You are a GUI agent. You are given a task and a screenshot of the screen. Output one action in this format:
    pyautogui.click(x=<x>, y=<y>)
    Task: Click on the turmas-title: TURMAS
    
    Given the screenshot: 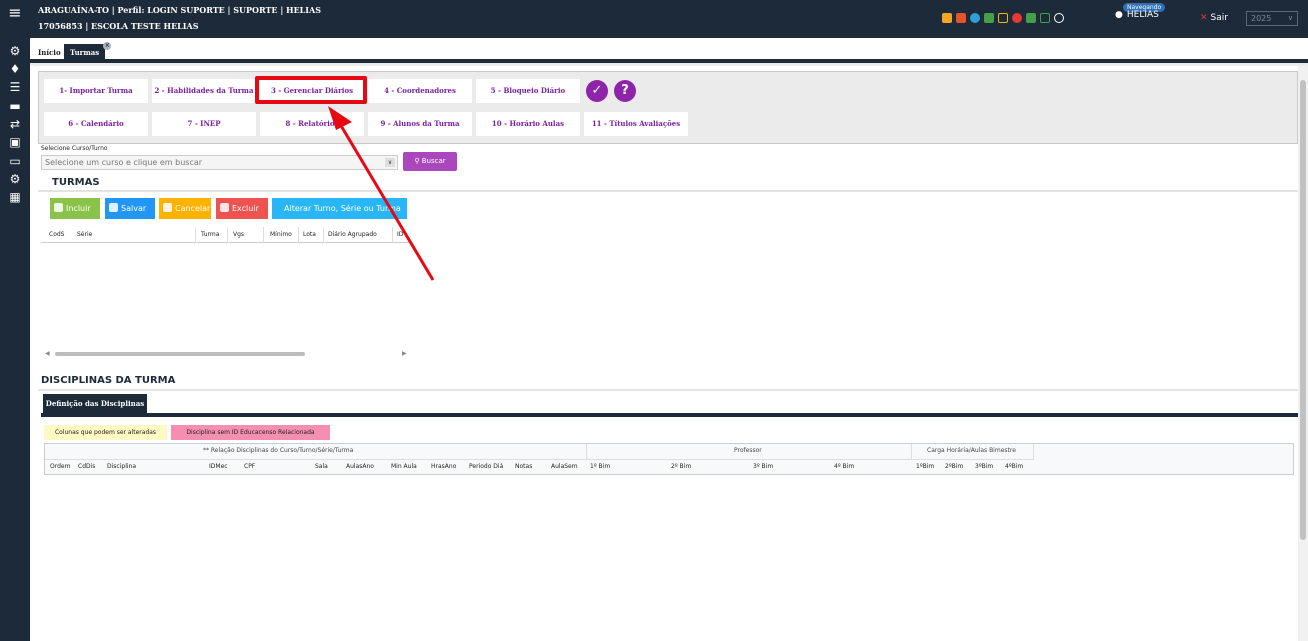 What is the action you would take?
    pyautogui.click(x=76, y=182)
    